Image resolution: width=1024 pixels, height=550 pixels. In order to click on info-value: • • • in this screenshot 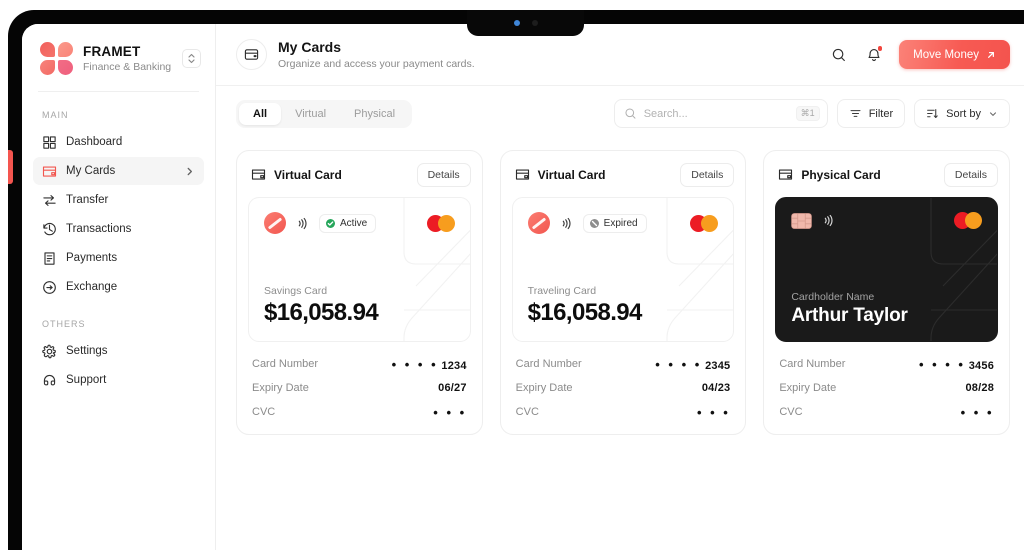, I will do `click(713, 412)`.